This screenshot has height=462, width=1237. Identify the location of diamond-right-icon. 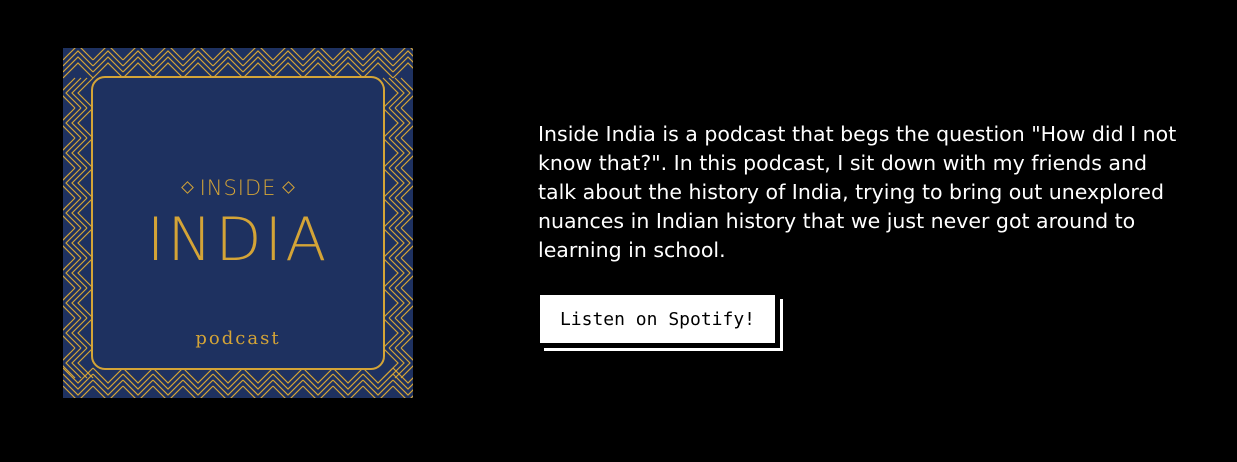
(289, 187).